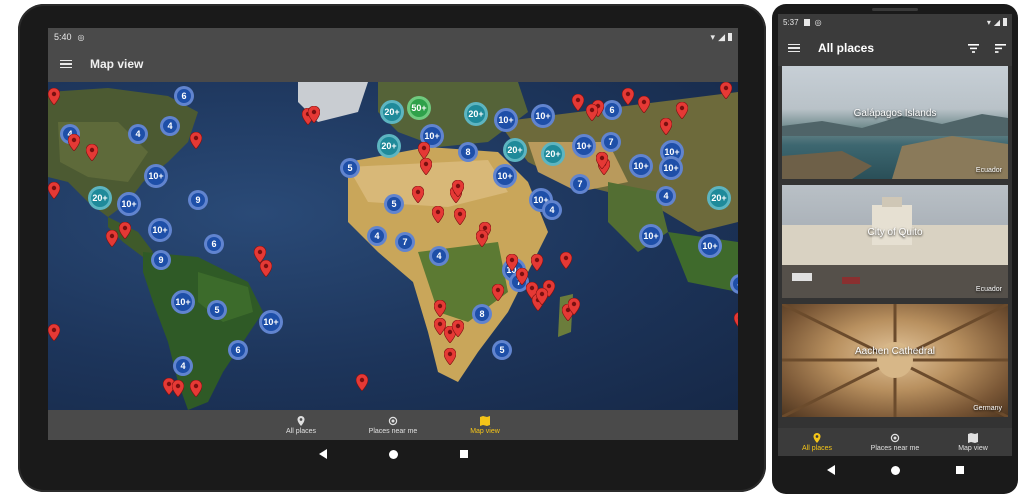 This screenshot has width=1024, height=500. I want to click on sort-icon, so click(1000, 48).